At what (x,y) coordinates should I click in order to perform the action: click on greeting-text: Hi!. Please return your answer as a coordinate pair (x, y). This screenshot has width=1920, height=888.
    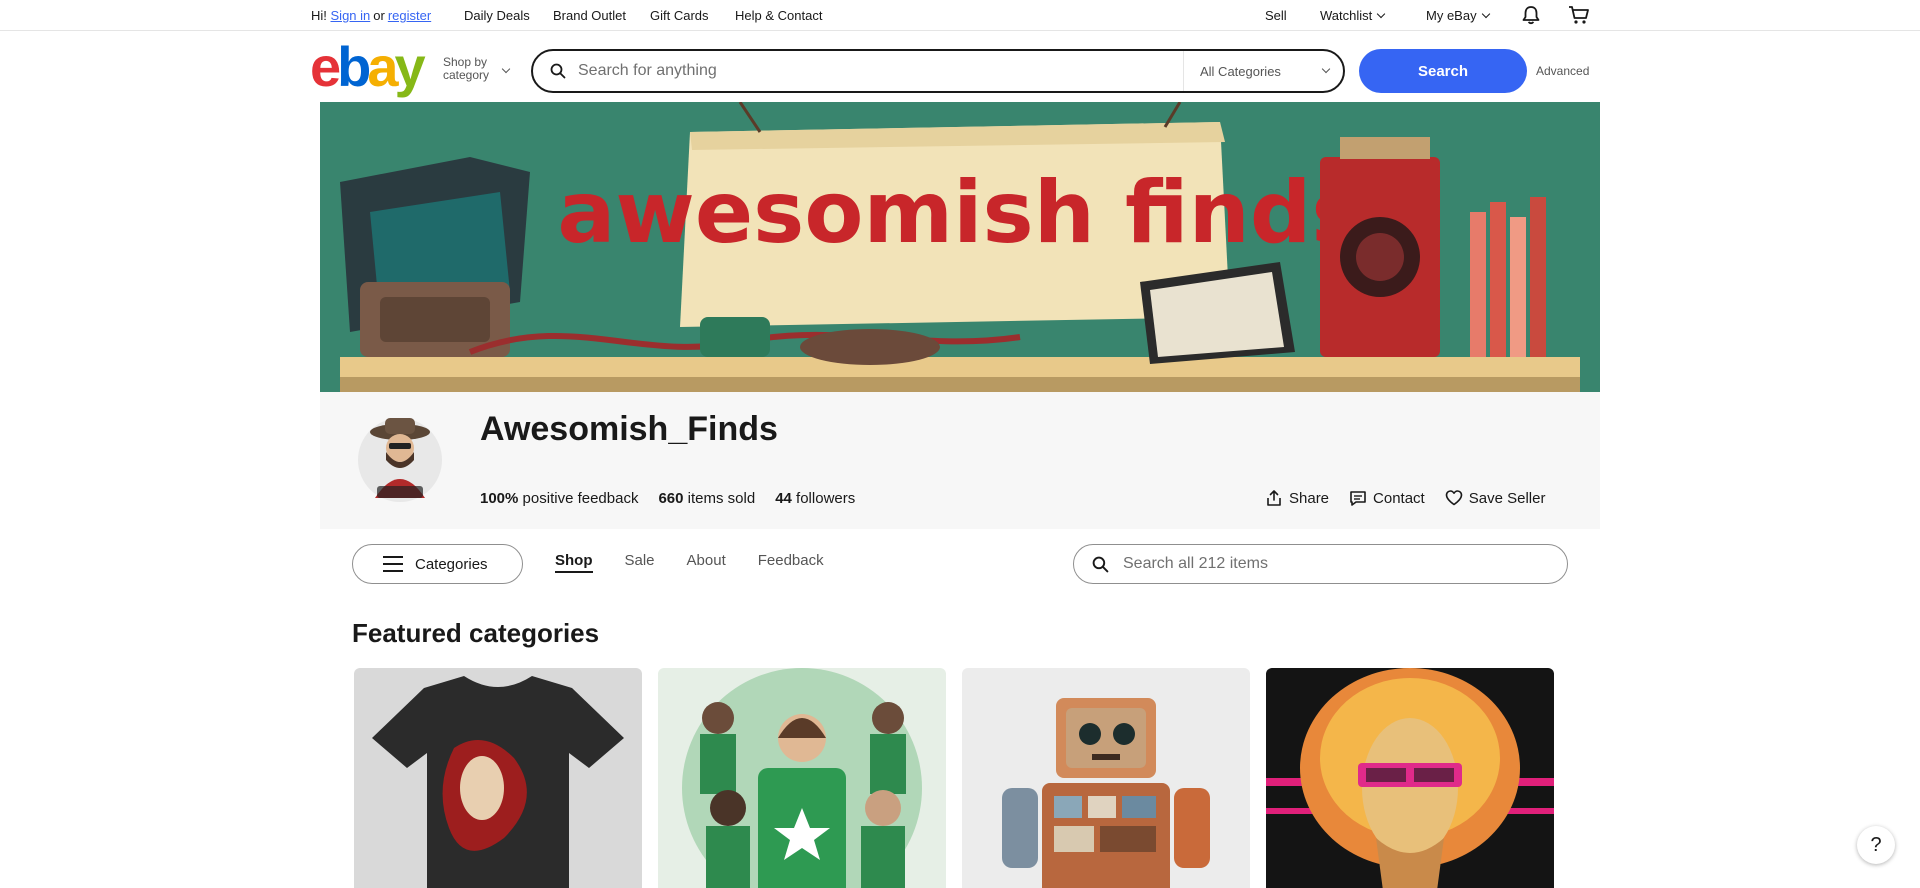
    Looking at the image, I should click on (319, 15).